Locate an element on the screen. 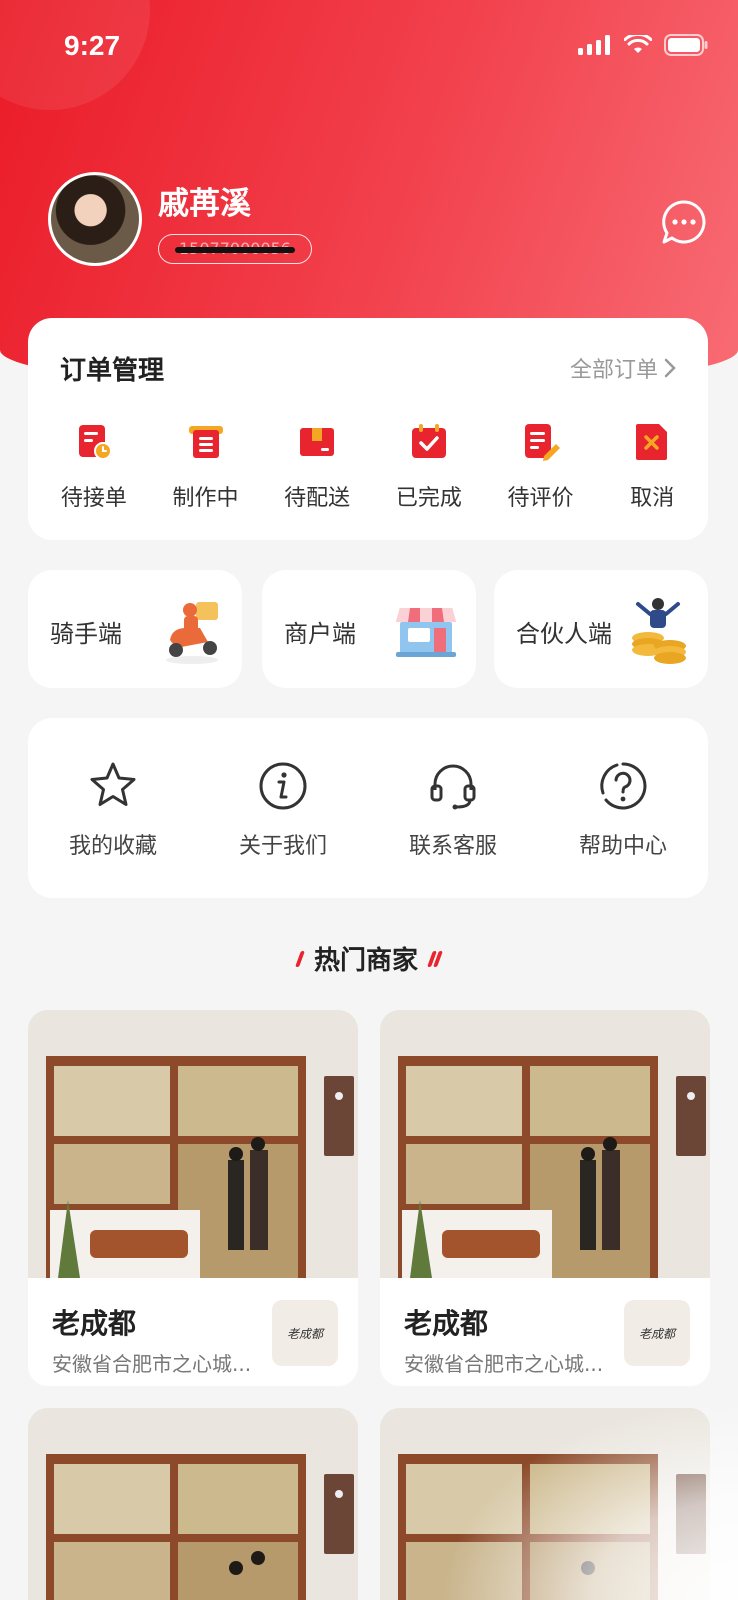 Image resolution: width=738 pixels, height=1600 pixels. awaiting-delivery-icon is located at coordinates (317, 442).